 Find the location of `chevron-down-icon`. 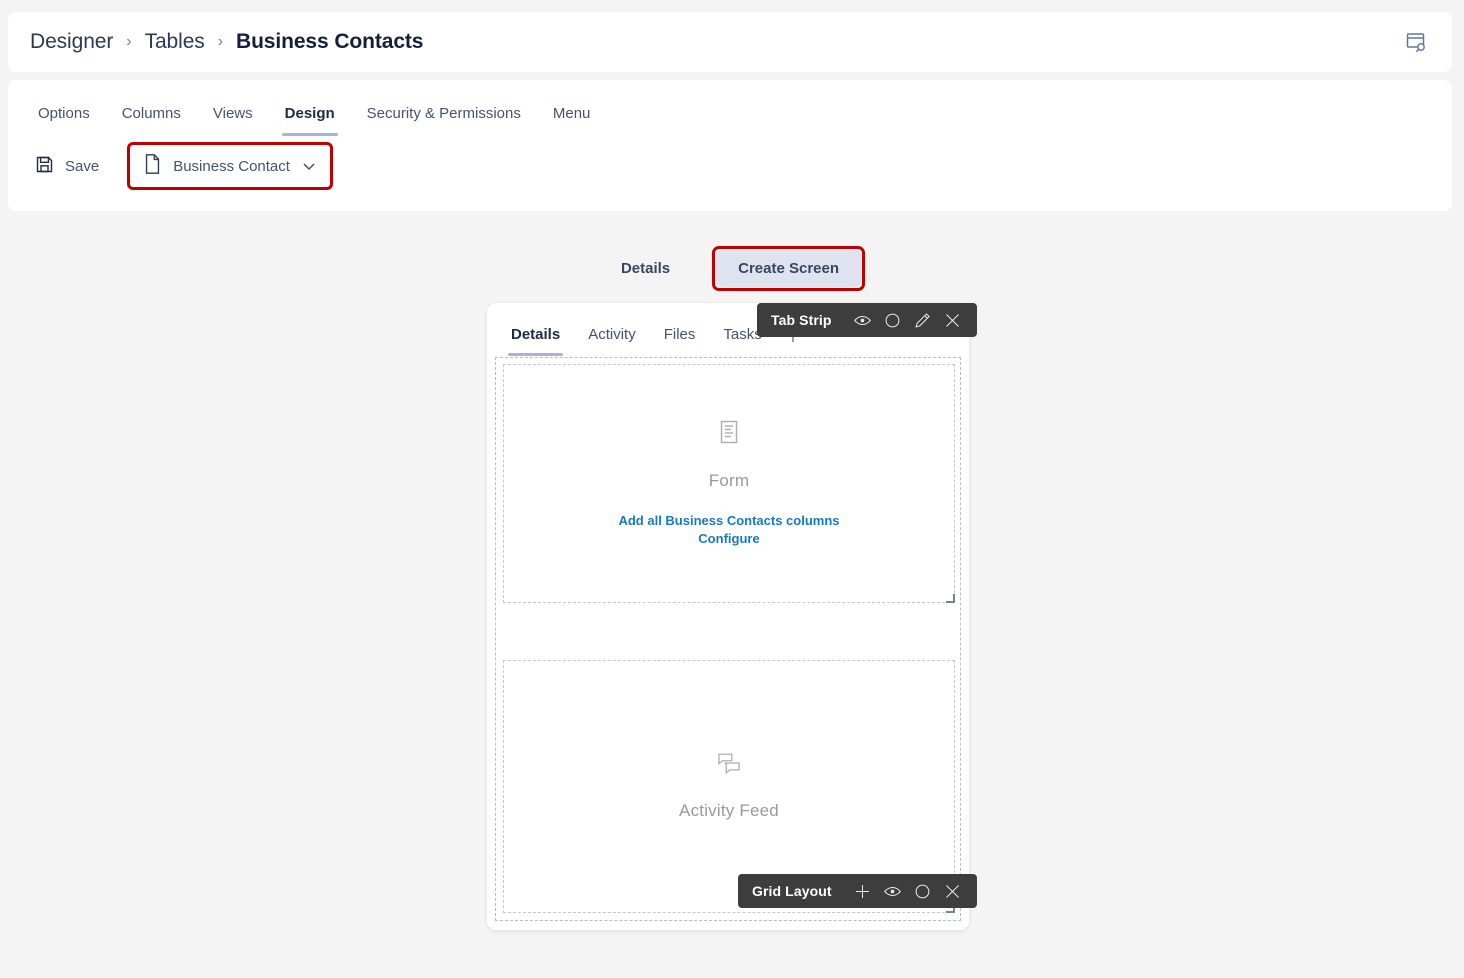

chevron-down-icon is located at coordinates (309, 166).